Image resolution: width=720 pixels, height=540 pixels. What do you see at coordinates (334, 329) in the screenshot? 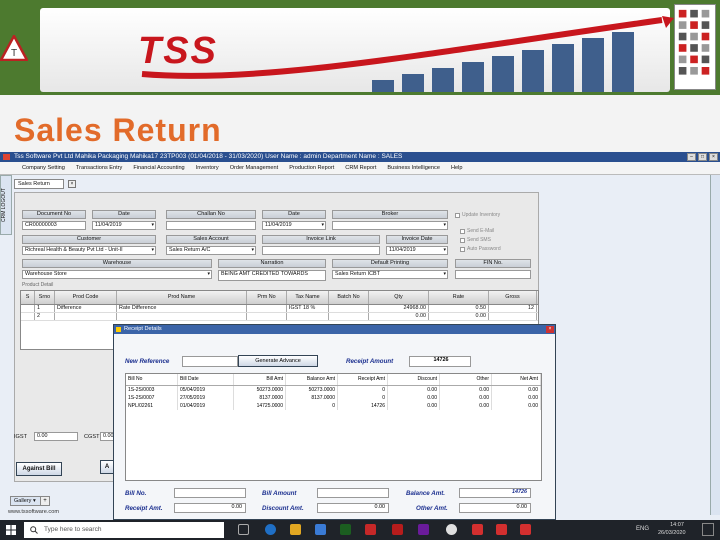
I see `dialog-titlebar: Receipt Details ×` at bounding box center [334, 329].